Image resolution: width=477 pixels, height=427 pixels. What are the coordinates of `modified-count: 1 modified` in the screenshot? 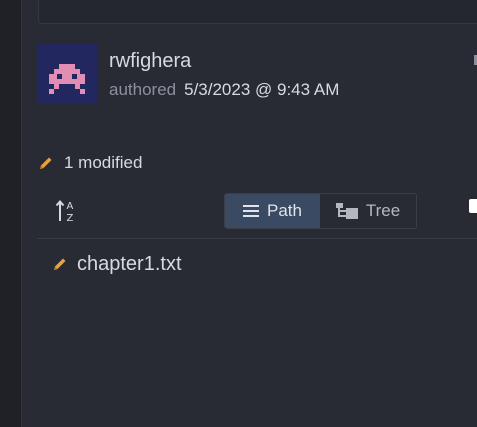 It's located at (103, 162).